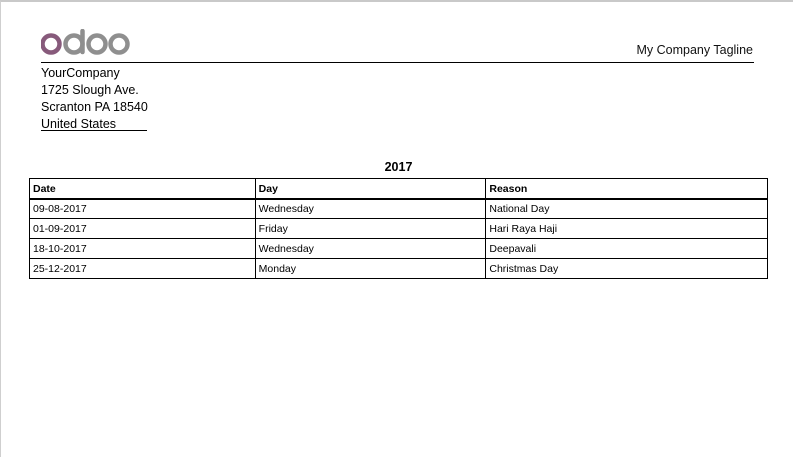 The height and width of the screenshot is (457, 793). I want to click on cell-day: Friday, so click(370, 228).